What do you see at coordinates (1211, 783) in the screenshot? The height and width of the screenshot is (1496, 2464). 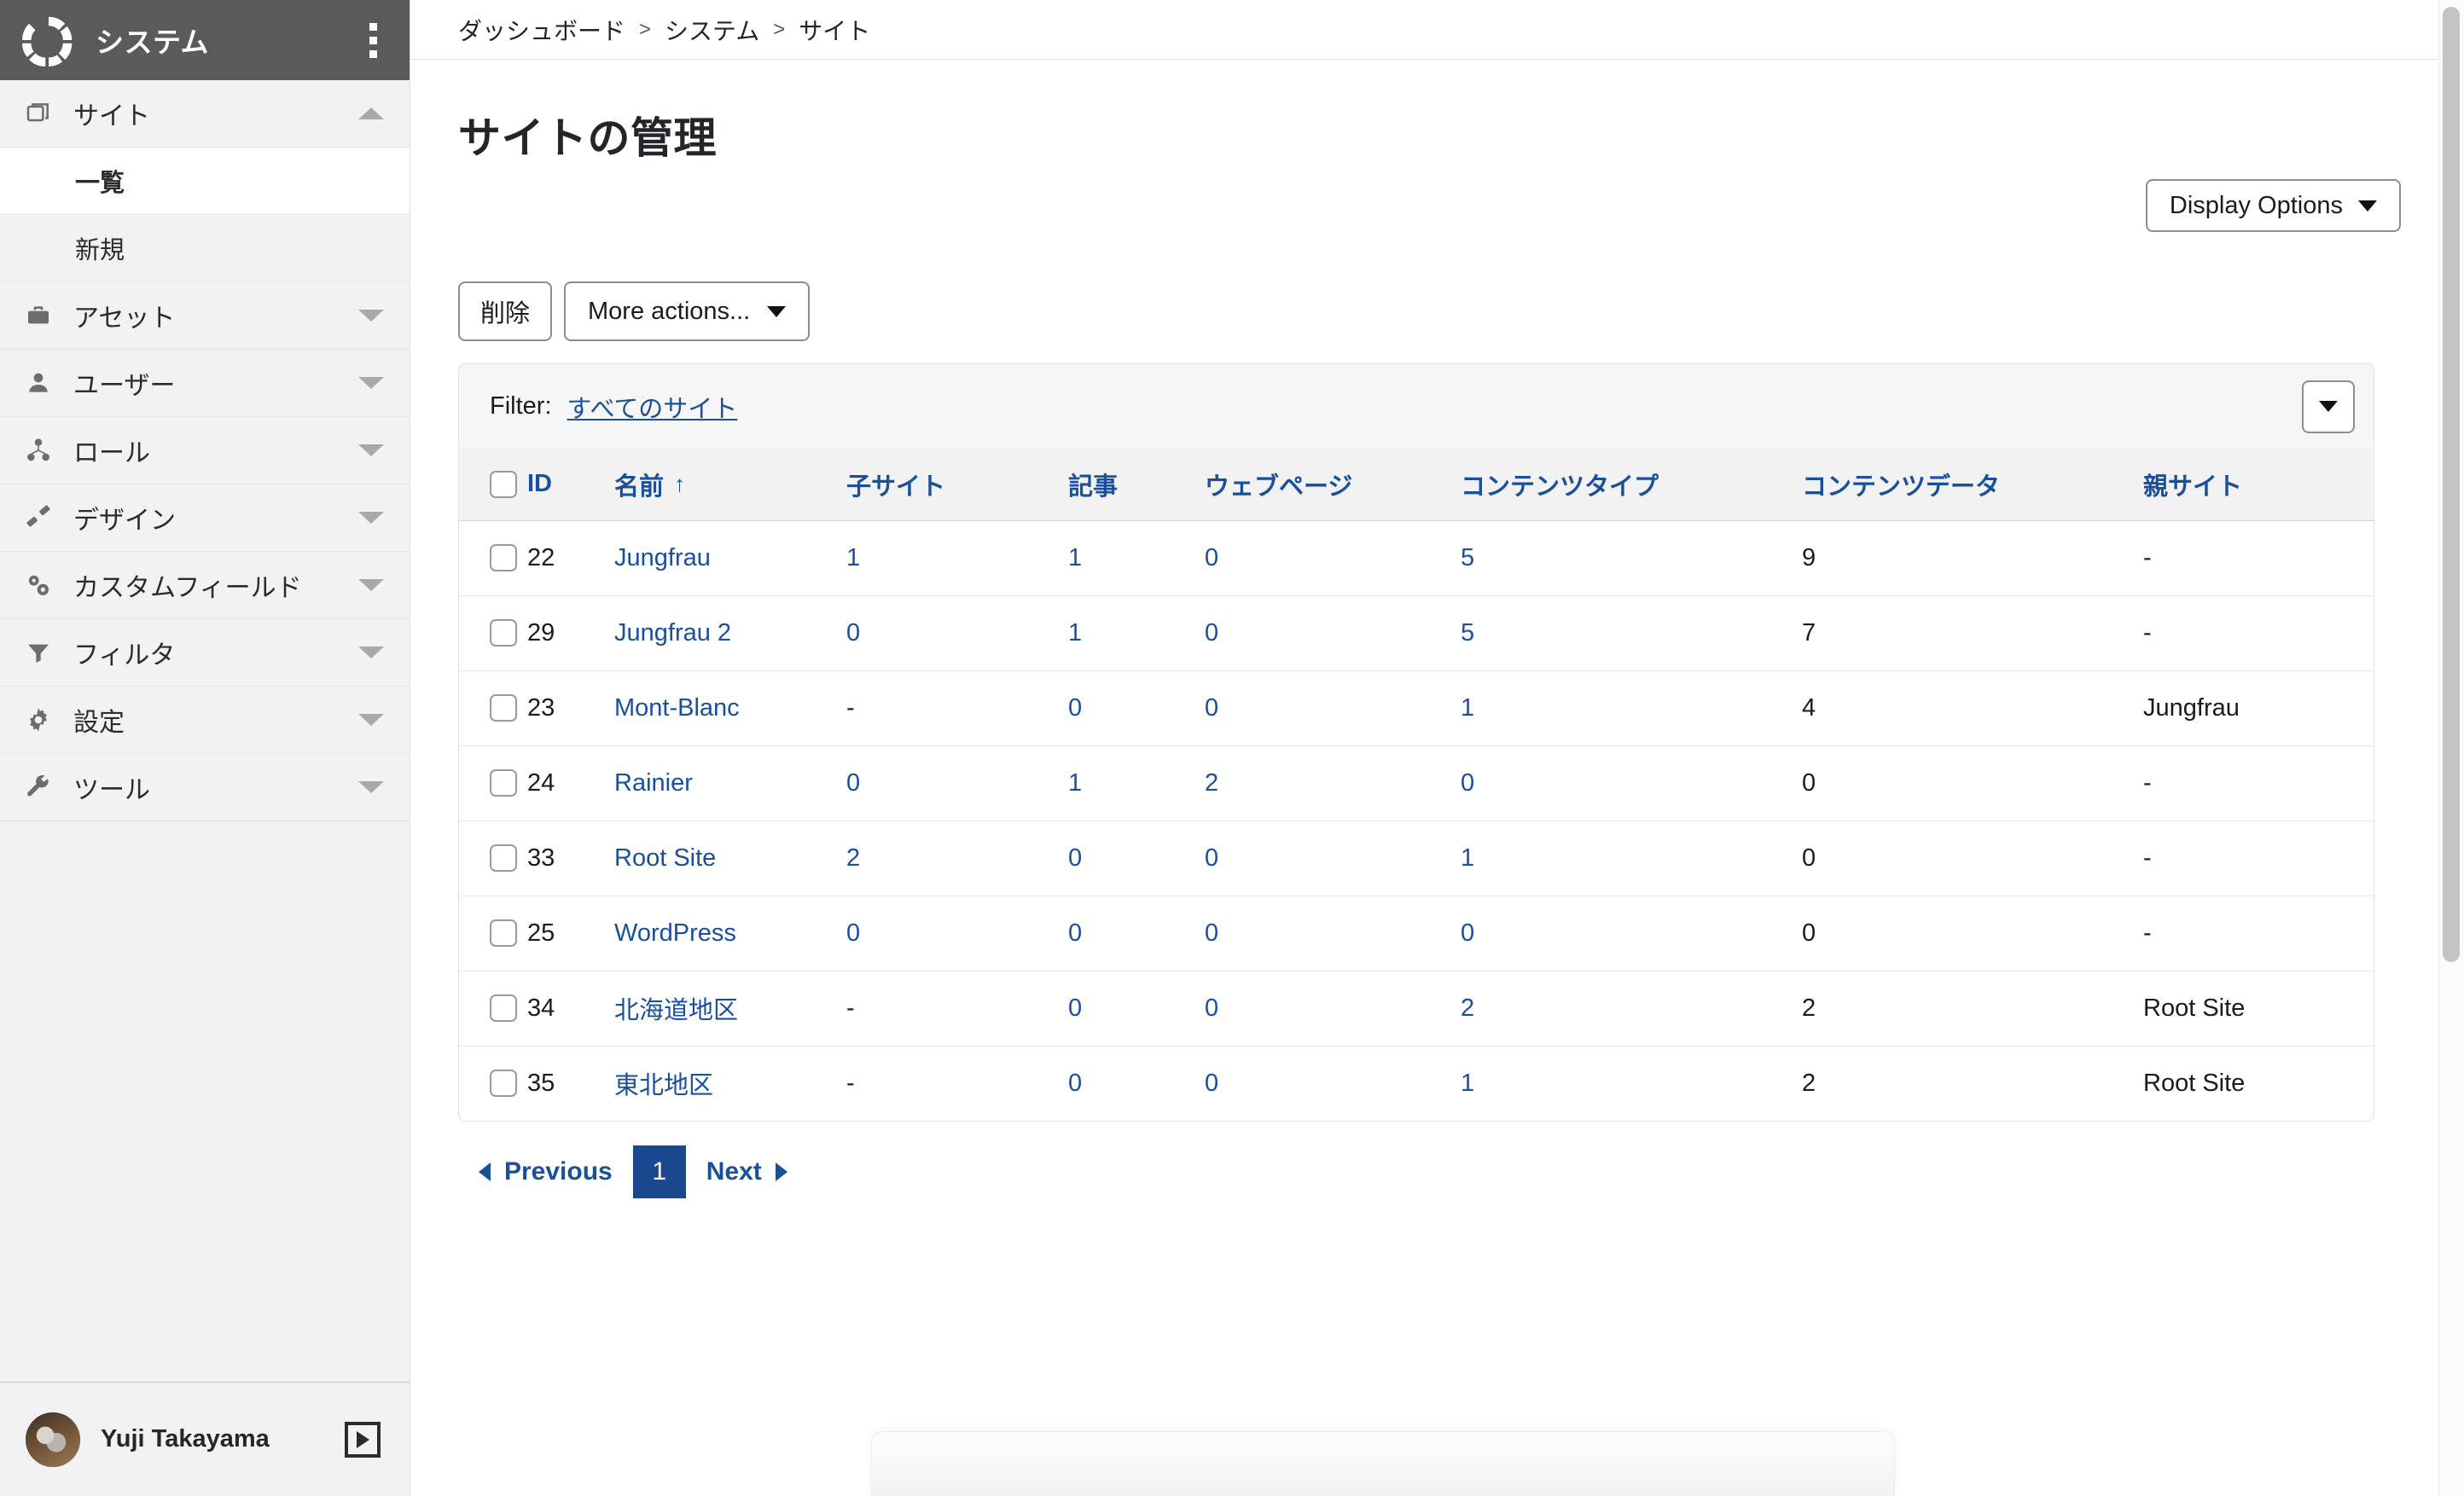 I see `cell-webpages-value: 2` at bounding box center [1211, 783].